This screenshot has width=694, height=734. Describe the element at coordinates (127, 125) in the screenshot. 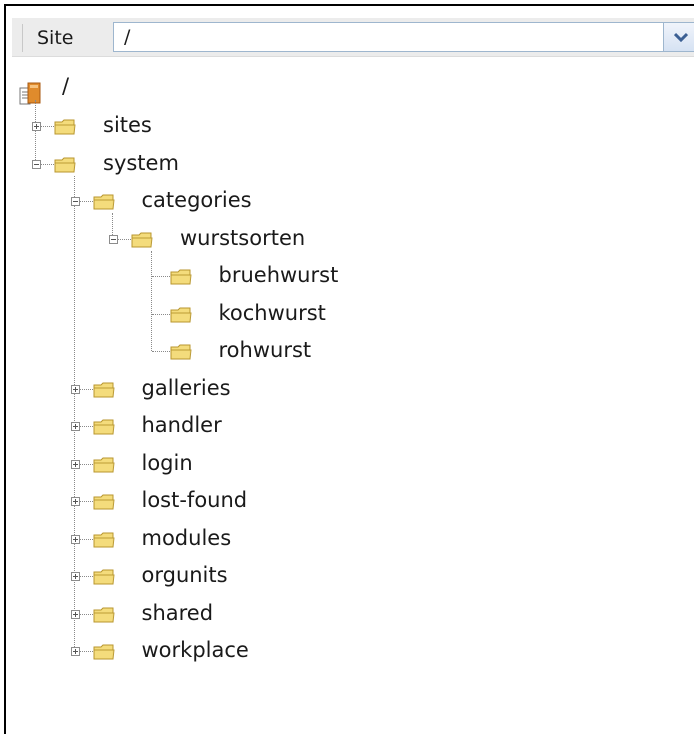

I see `tree-node-sites: sites` at that location.